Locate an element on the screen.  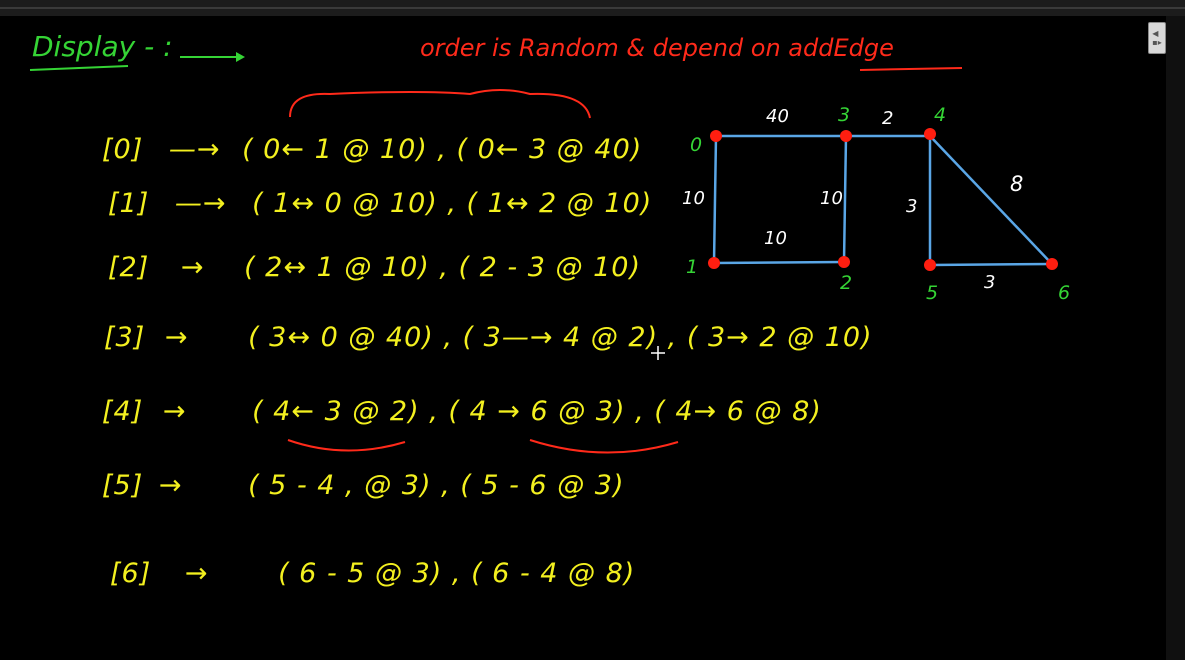
weight-1-2: 10 is located at coordinates (775, 238).